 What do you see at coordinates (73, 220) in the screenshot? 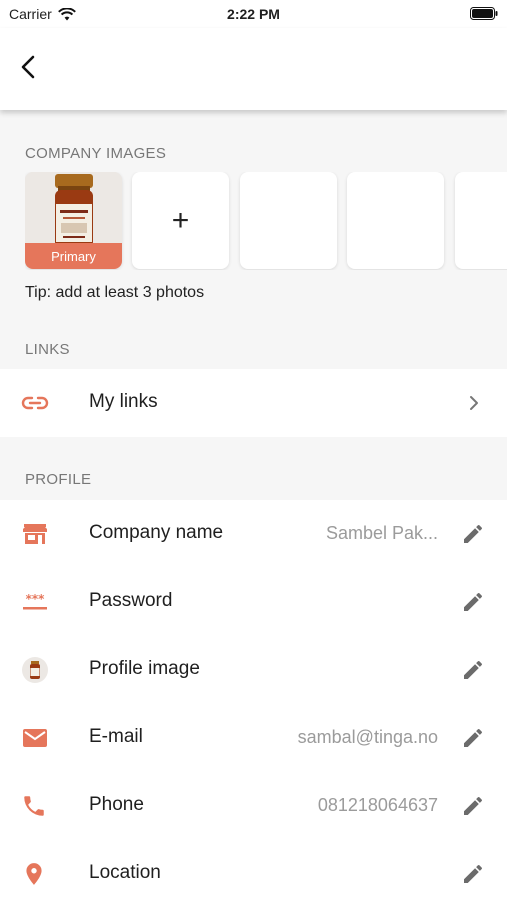
I see `primary-image-thumb: Primary` at bounding box center [73, 220].